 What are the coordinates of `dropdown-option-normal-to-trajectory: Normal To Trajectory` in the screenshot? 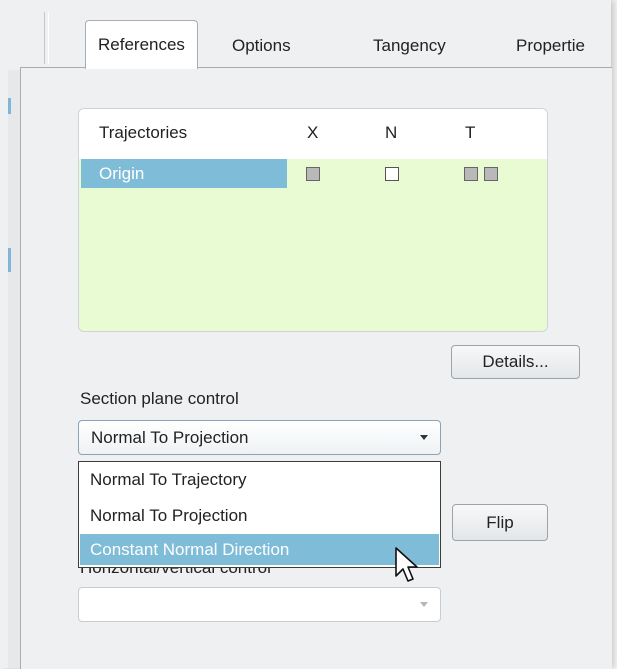 It's located at (259, 479).